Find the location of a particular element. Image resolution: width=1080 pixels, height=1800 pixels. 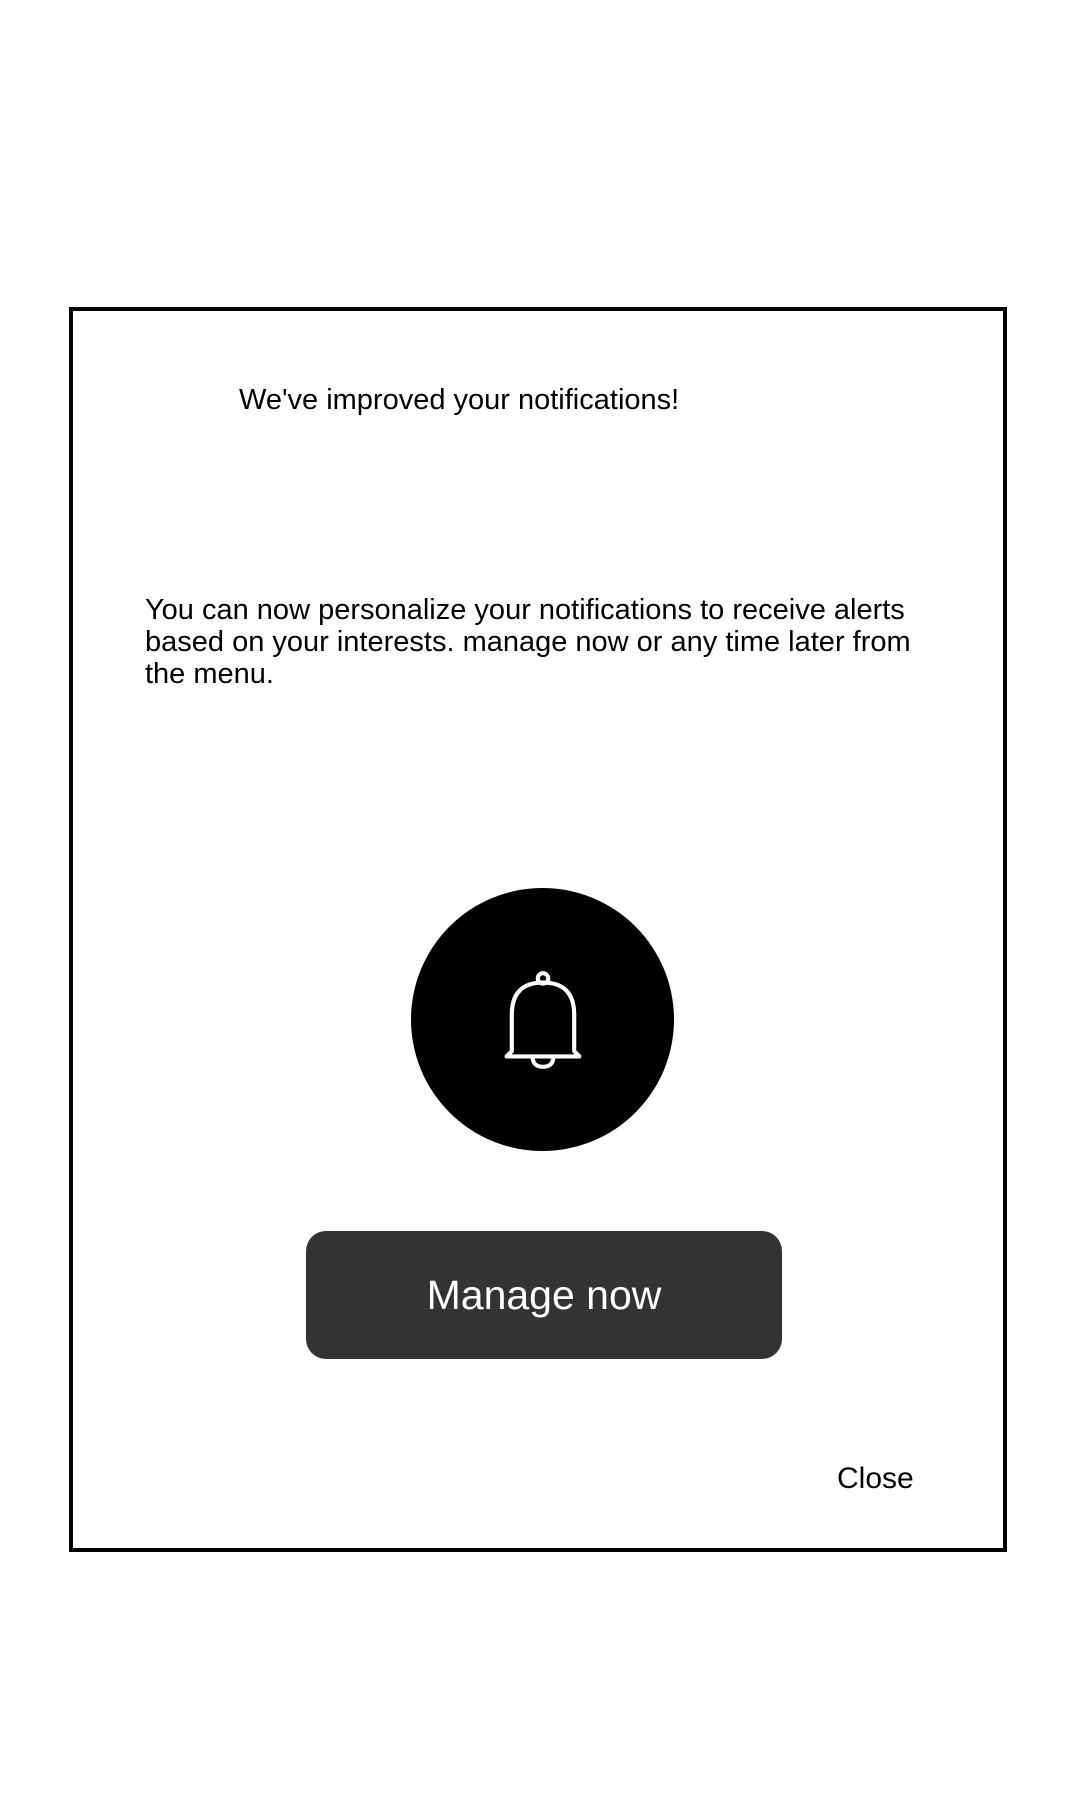

bell-icon is located at coordinates (542, 1019).